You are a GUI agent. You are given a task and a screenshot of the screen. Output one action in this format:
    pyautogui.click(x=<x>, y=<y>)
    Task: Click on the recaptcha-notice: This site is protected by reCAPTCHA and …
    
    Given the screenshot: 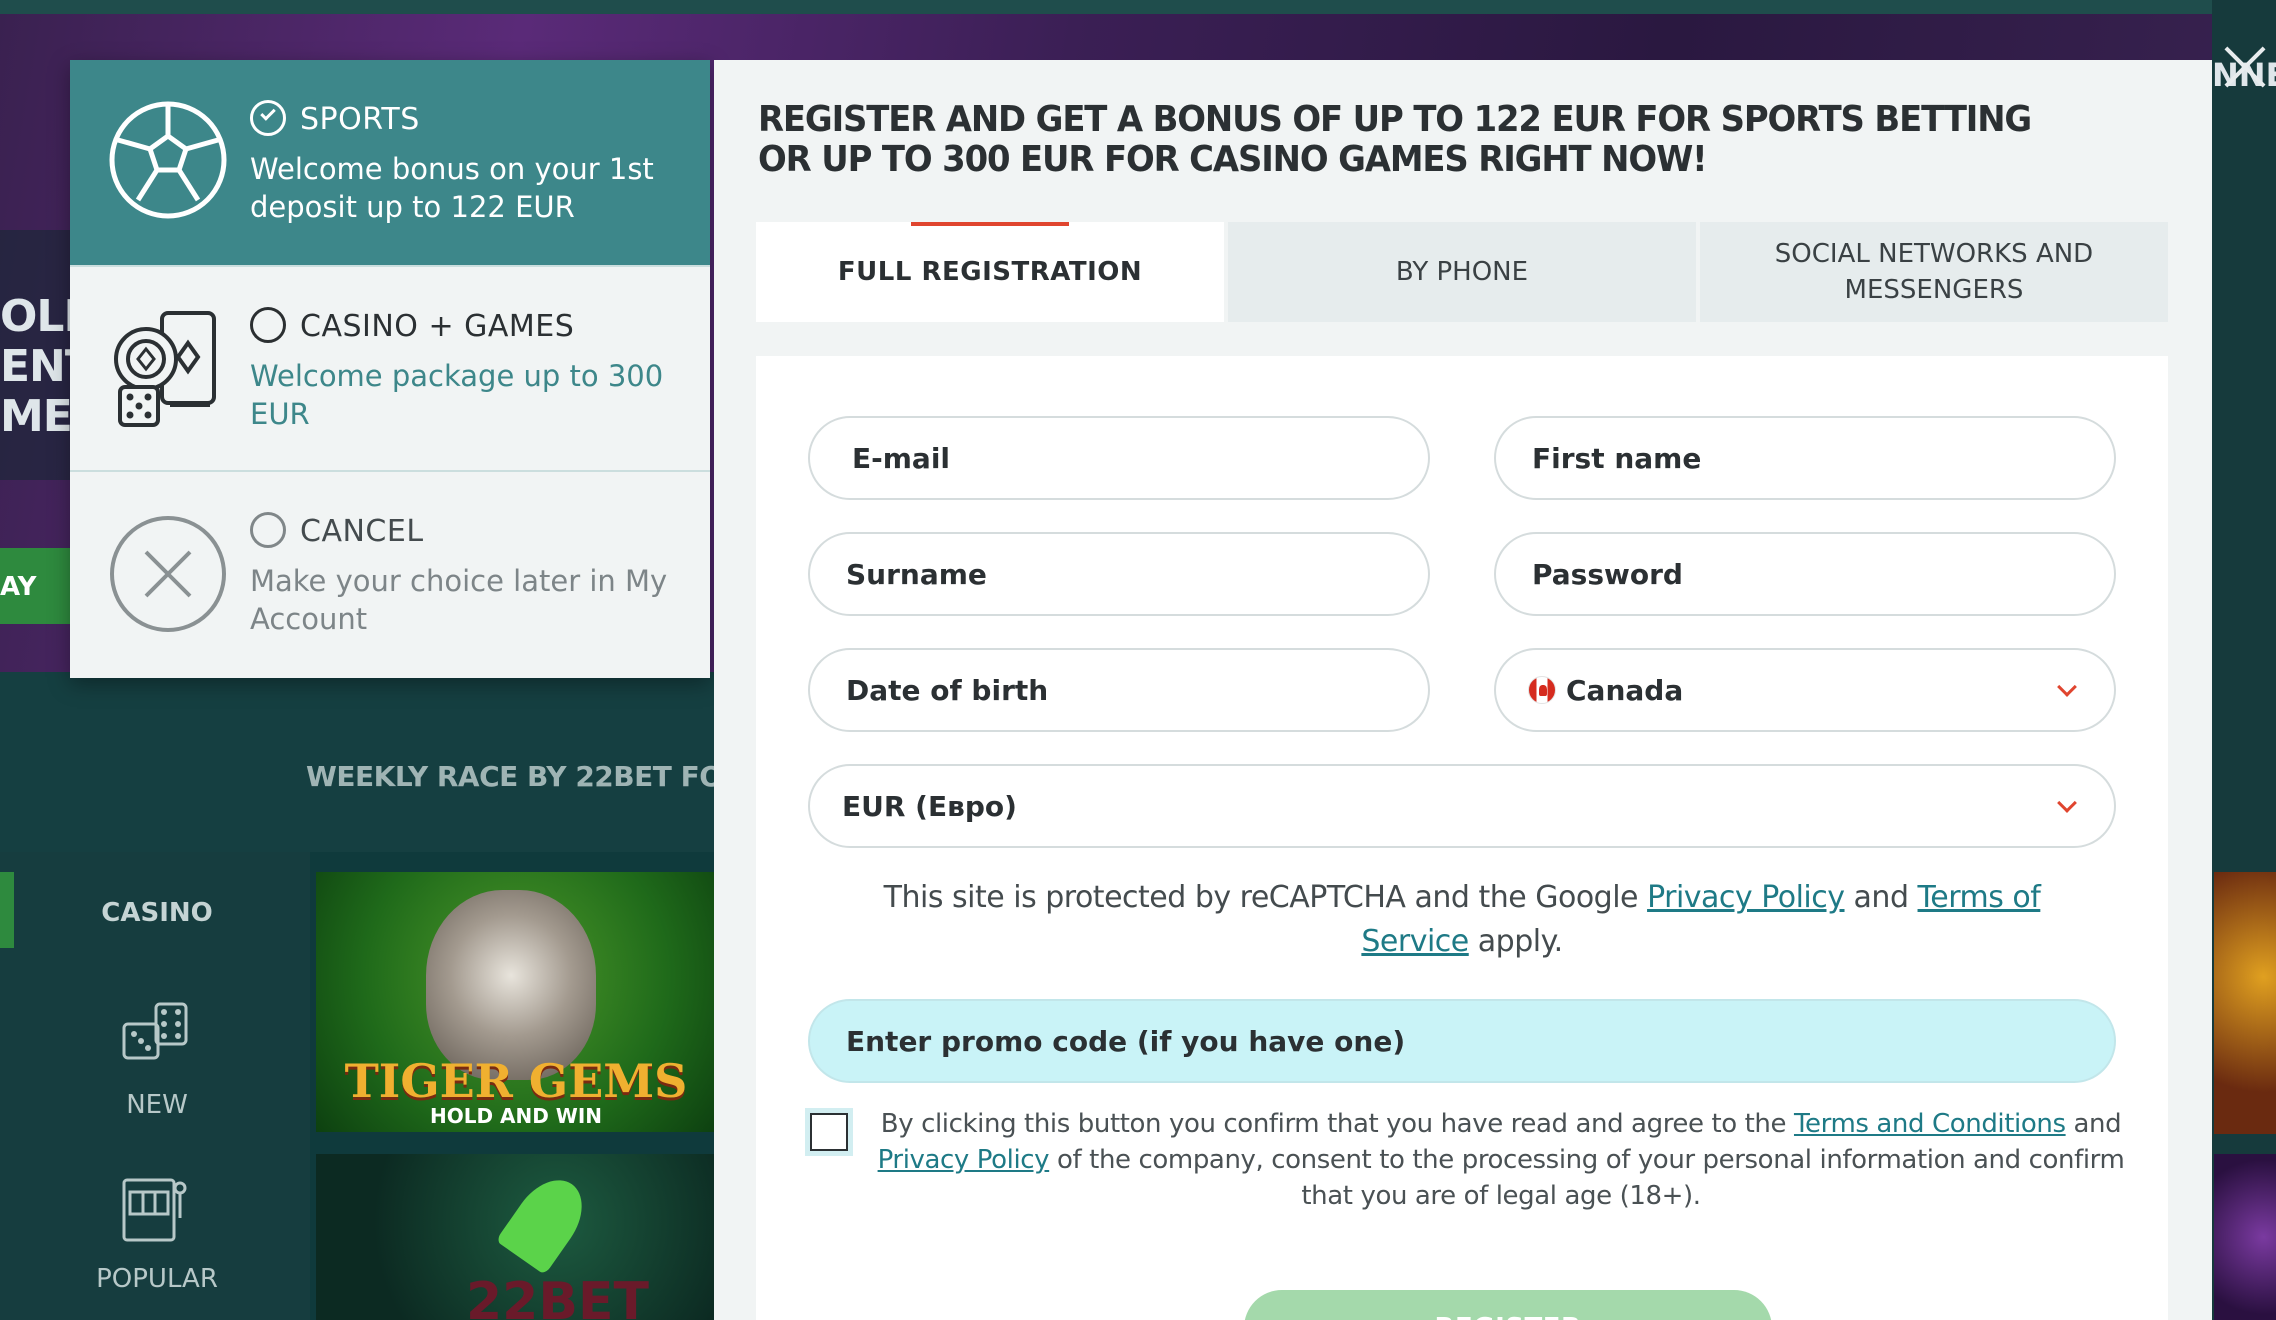 What is the action you would take?
    pyautogui.click(x=1462, y=920)
    